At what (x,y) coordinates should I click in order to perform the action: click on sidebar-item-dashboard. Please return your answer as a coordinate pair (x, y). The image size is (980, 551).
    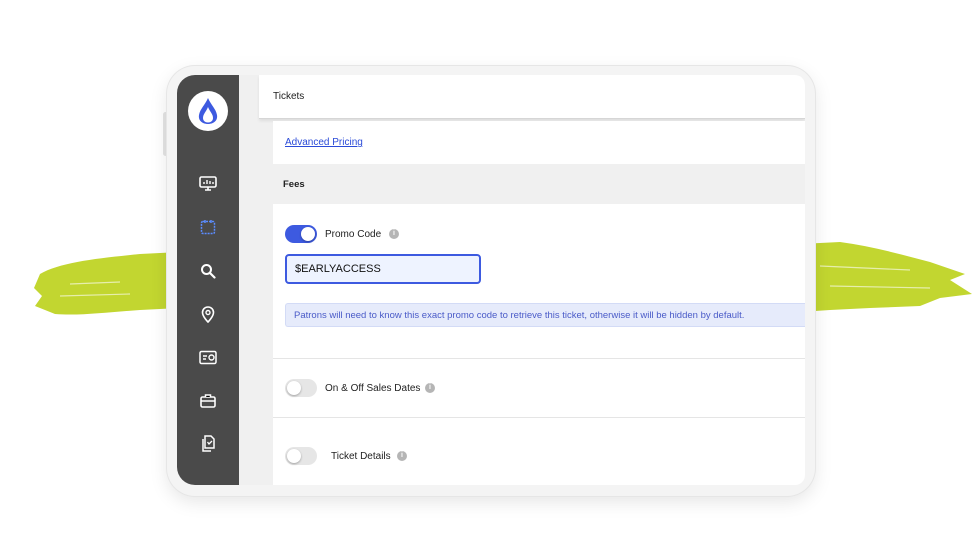
    Looking at the image, I should click on (208, 184).